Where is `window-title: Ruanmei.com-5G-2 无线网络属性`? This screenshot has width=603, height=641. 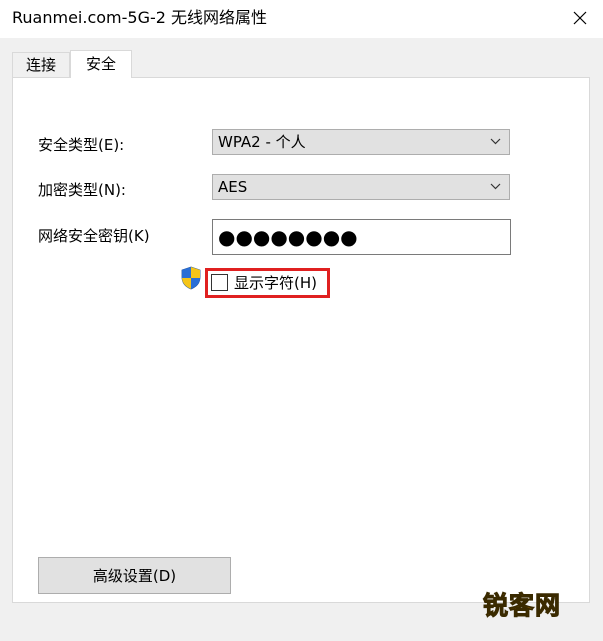 window-title: Ruanmei.com-5G-2 无线网络属性 is located at coordinates (140, 17).